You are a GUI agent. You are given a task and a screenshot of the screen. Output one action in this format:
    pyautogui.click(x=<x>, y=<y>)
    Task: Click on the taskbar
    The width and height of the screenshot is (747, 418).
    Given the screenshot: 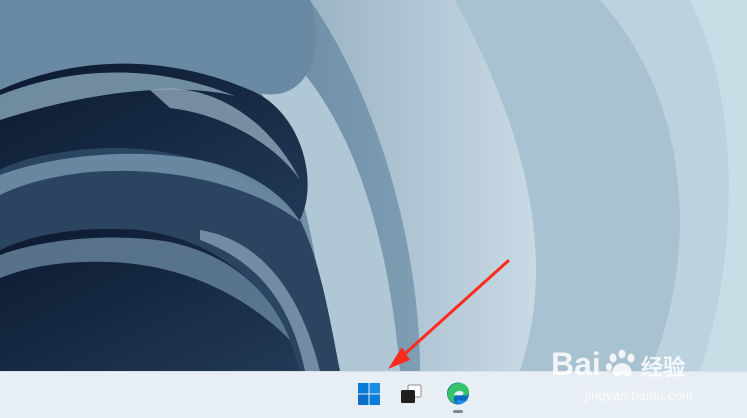 What is the action you would take?
    pyautogui.click(x=373, y=394)
    